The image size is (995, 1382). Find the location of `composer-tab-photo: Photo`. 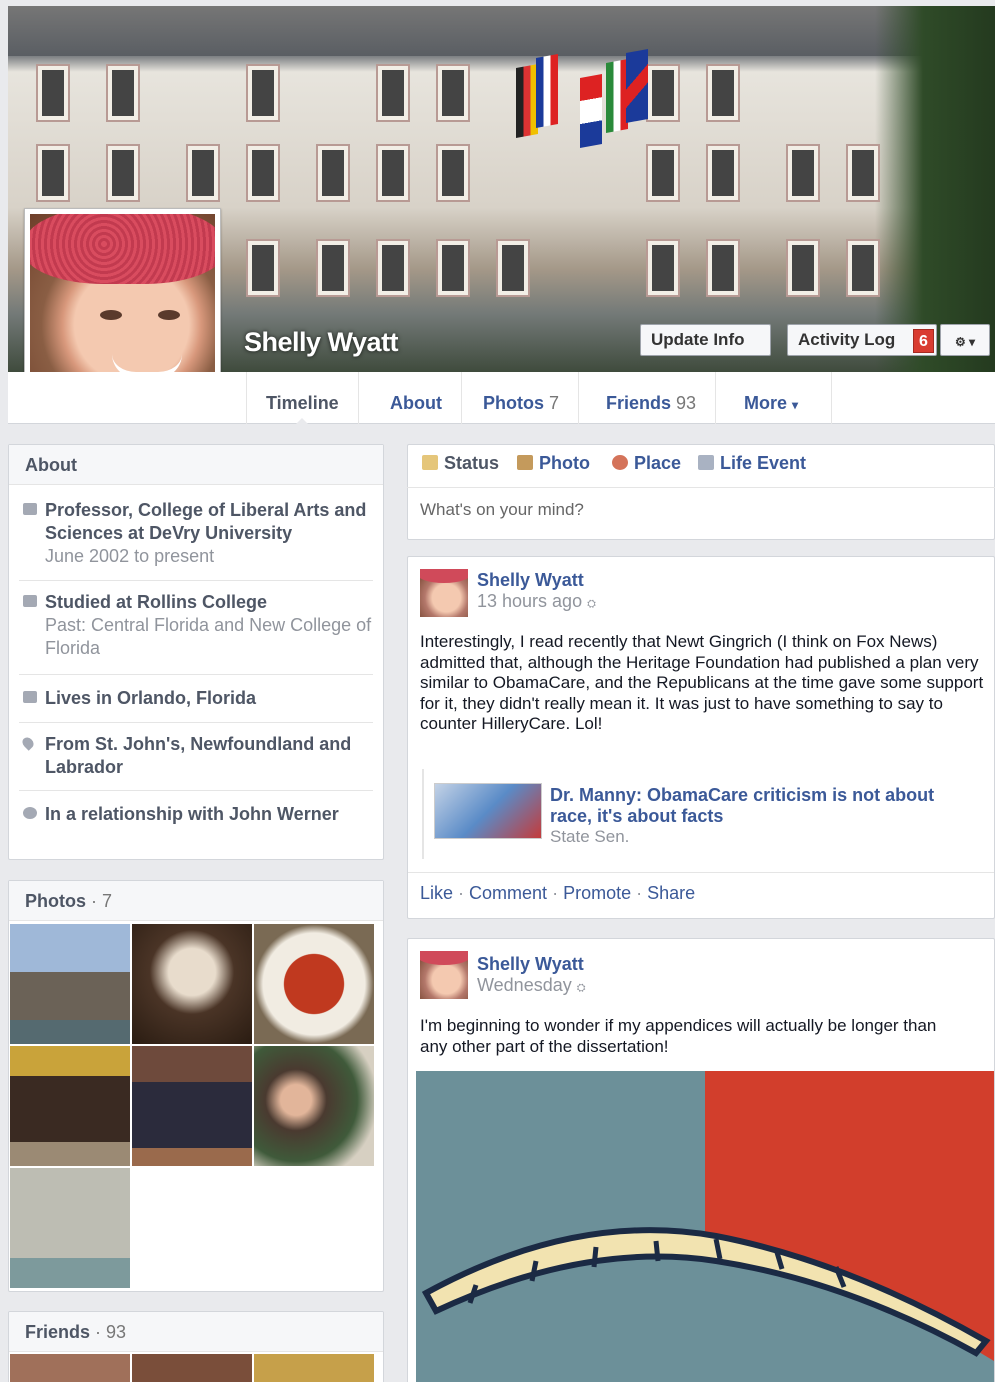

composer-tab-photo: Photo is located at coordinates (553, 463).